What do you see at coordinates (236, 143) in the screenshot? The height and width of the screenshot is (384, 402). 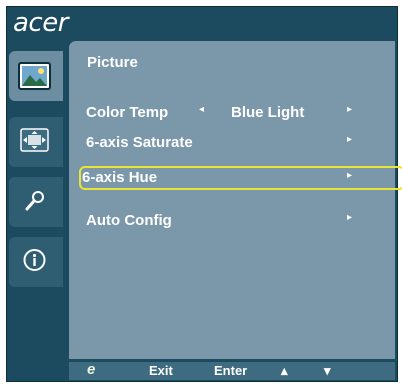 I see `menu-item-6-axis-saturate: 6-axis Saturate ▸` at bounding box center [236, 143].